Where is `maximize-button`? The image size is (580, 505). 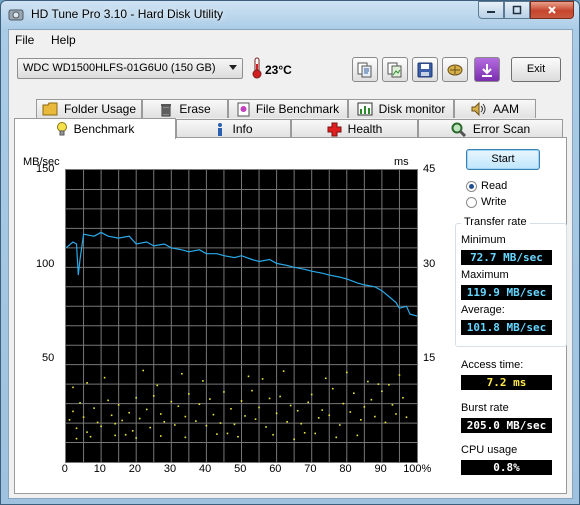
maximize-button is located at coordinates (517, 10).